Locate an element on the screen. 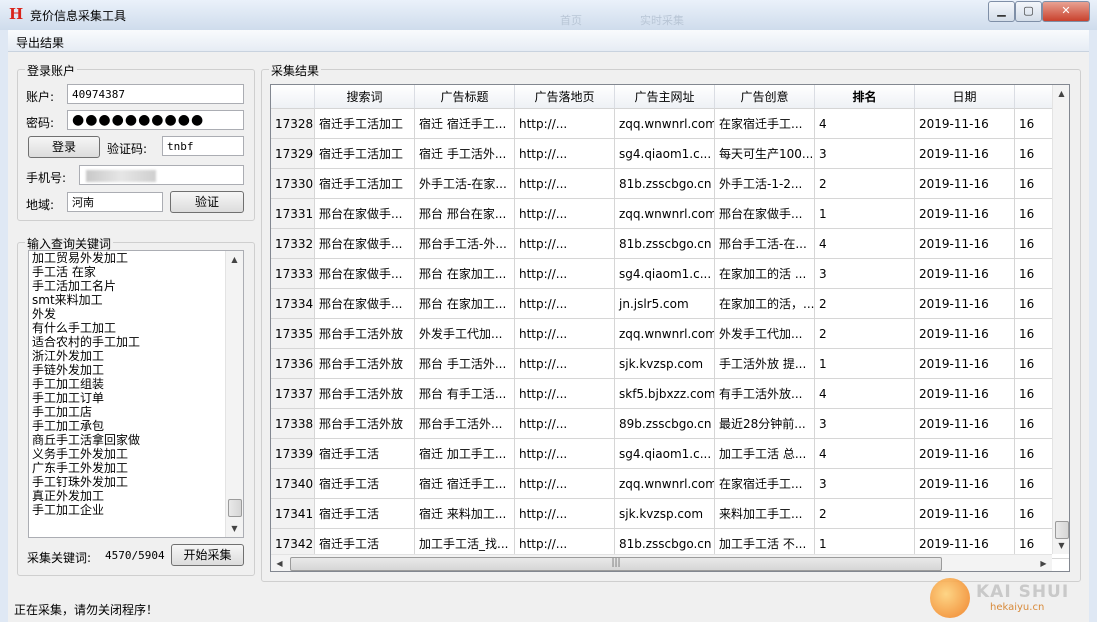 The image size is (1097, 622). table-cell: 89b.zsscbgo.cn is located at coordinates (665, 424).